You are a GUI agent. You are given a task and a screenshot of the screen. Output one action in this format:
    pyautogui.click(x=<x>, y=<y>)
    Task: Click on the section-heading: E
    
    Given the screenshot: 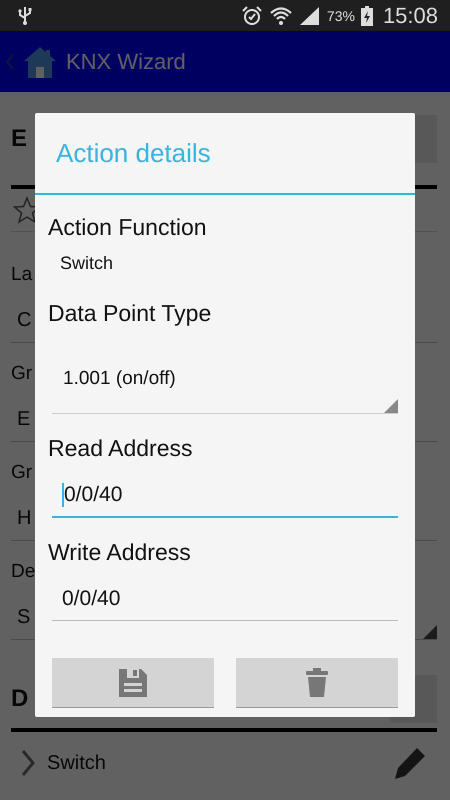 What is the action you would take?
    pyautogui.click(x=19, y=138)
    